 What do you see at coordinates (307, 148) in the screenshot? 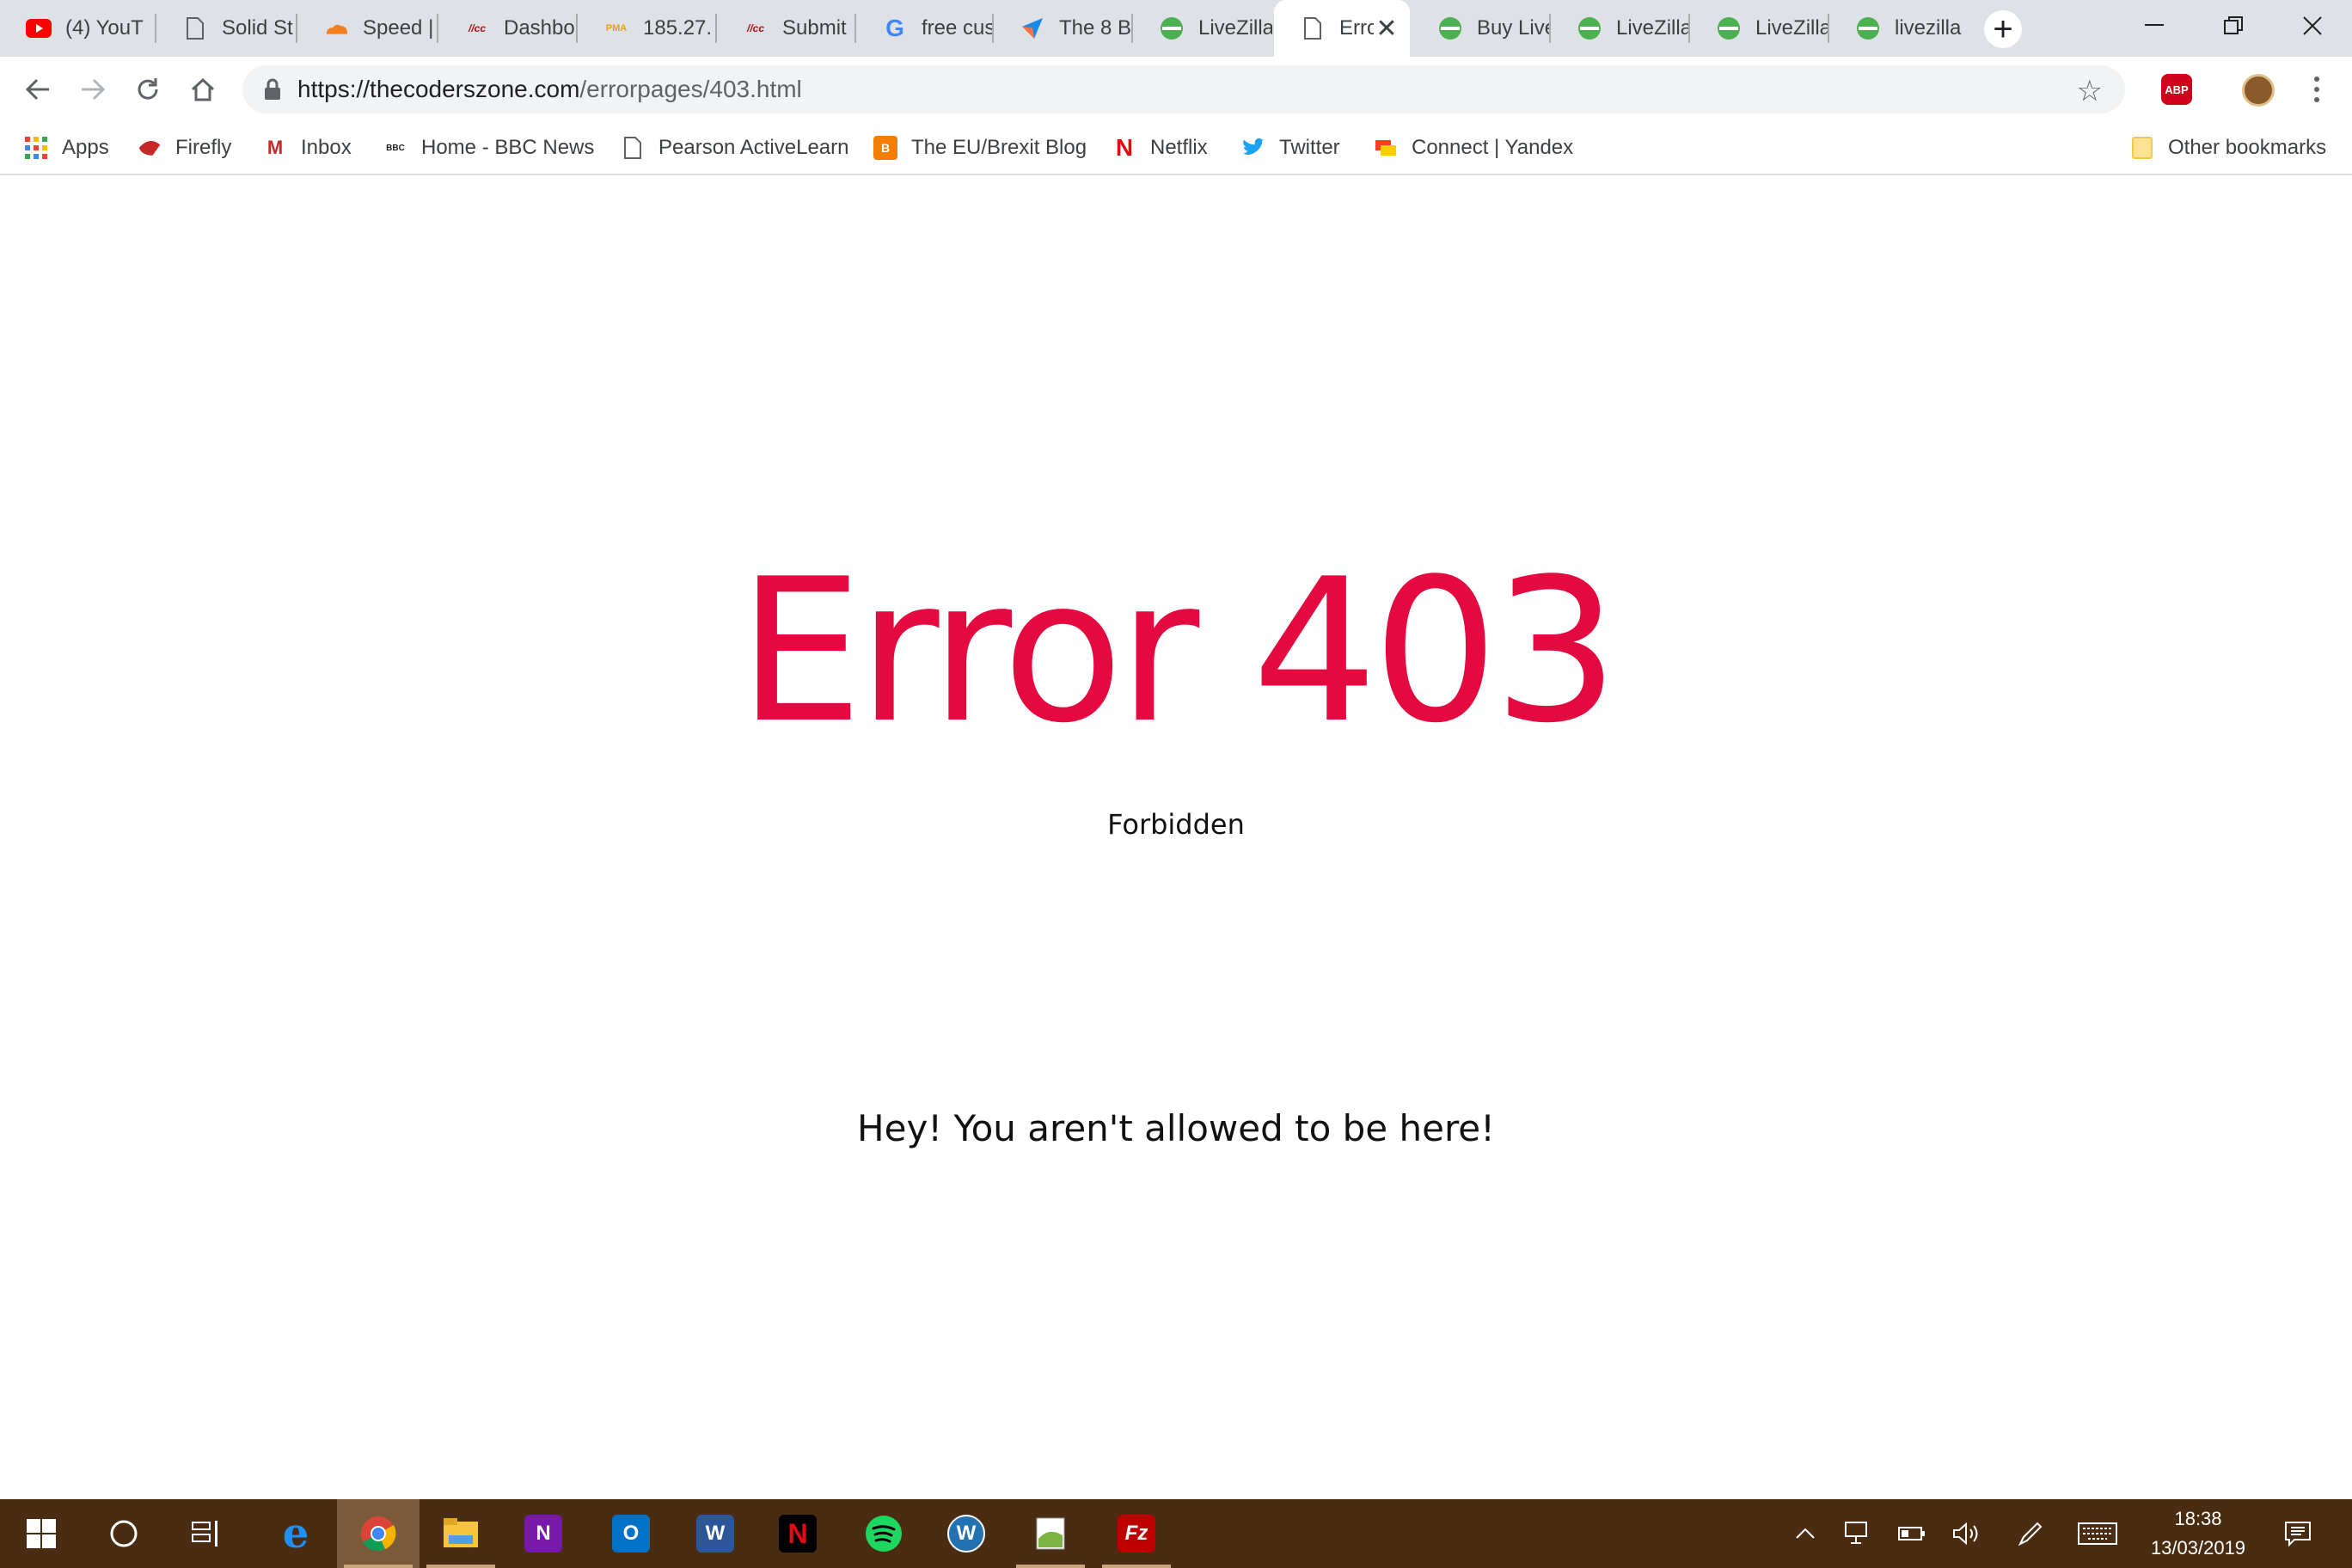
I see `bookmark-inbox: M Inbox` at bounding box center [307, 148].